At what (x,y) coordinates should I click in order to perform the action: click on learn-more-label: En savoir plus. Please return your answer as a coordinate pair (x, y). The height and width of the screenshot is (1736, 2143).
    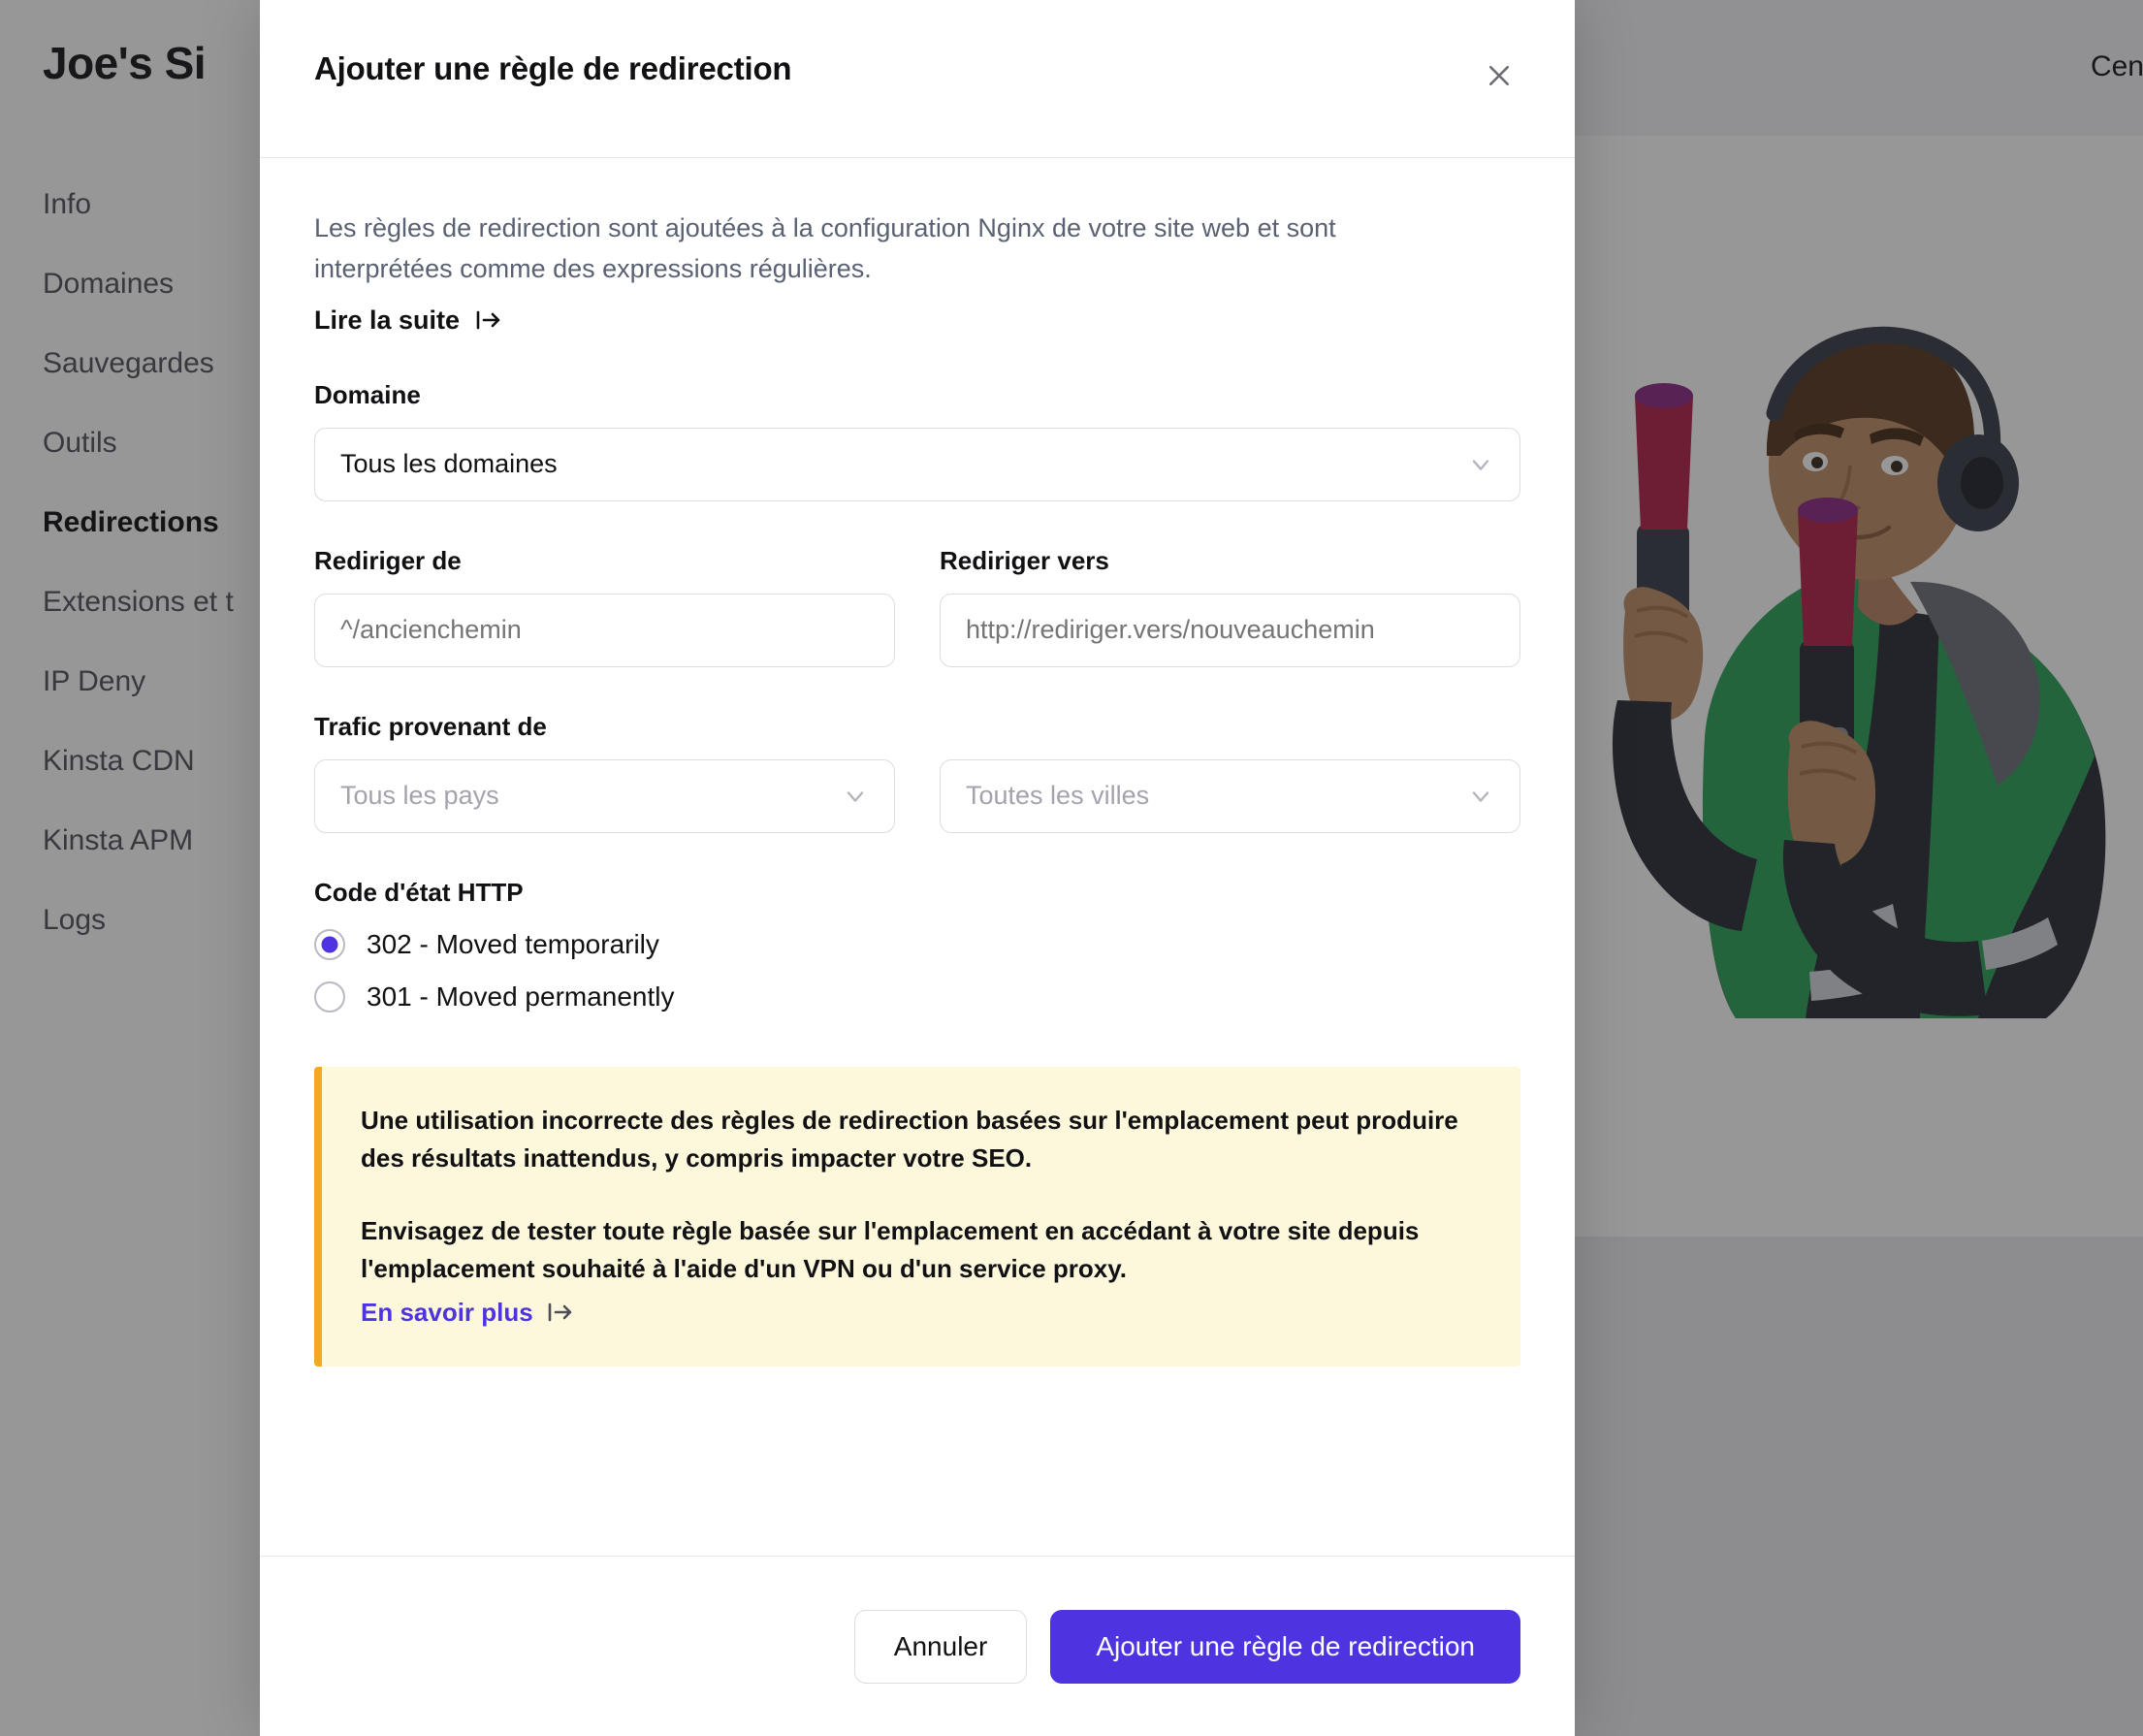
    Looking at the image, I should click on (447, 1312).